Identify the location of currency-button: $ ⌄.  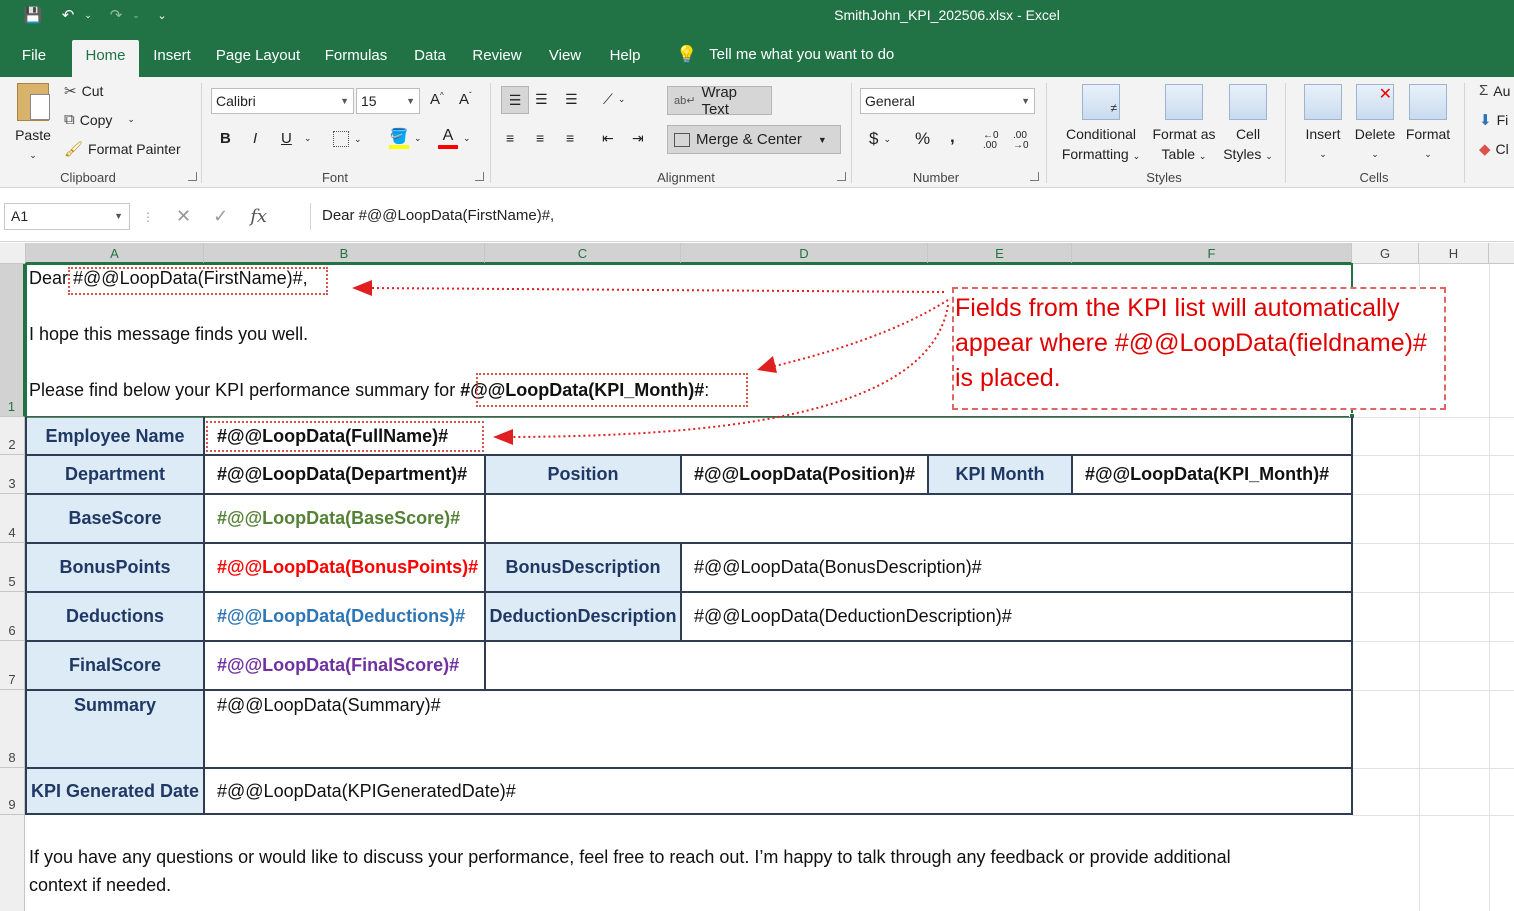
(880, 139).